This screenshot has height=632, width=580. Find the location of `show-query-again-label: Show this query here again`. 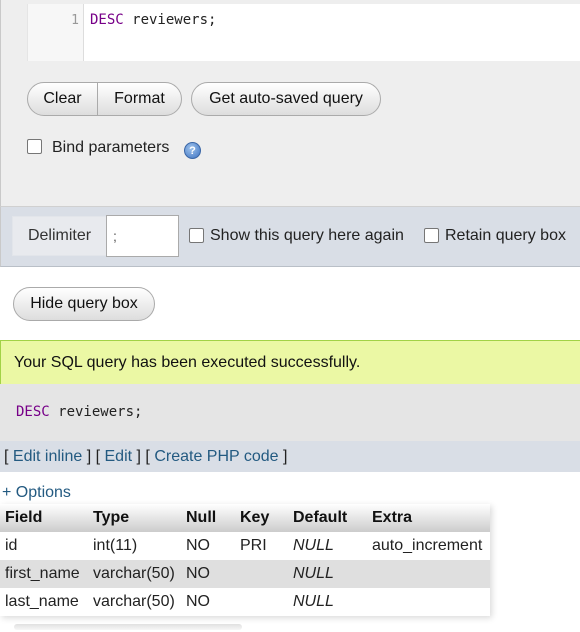

show-query-again-label: Show this query here again is located at coordinates (307, 236).